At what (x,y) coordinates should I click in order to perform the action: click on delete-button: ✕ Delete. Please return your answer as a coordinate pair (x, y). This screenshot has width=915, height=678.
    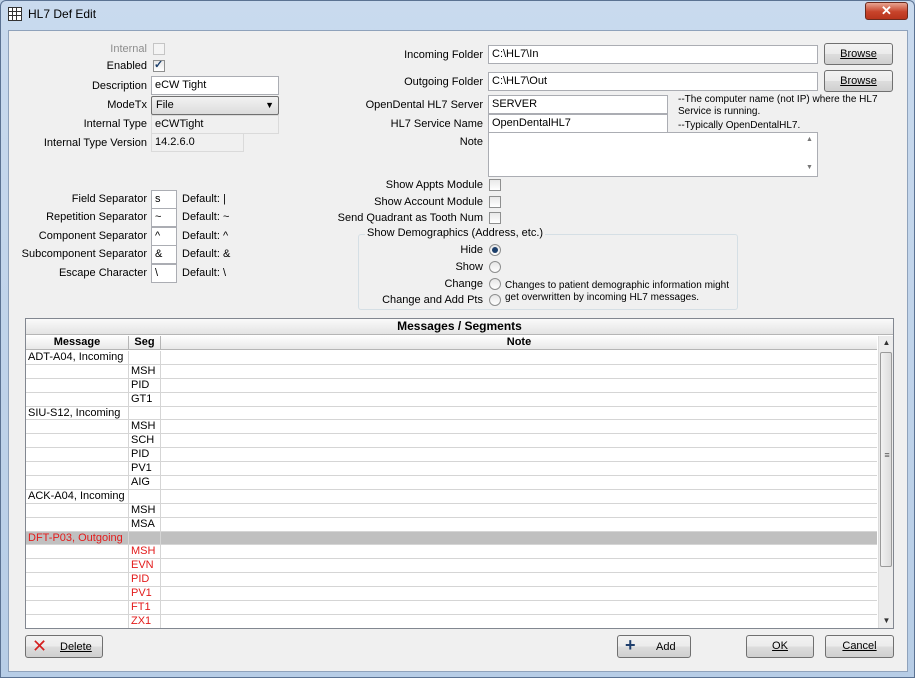
    Looking at the image, I should click on (64, 646).